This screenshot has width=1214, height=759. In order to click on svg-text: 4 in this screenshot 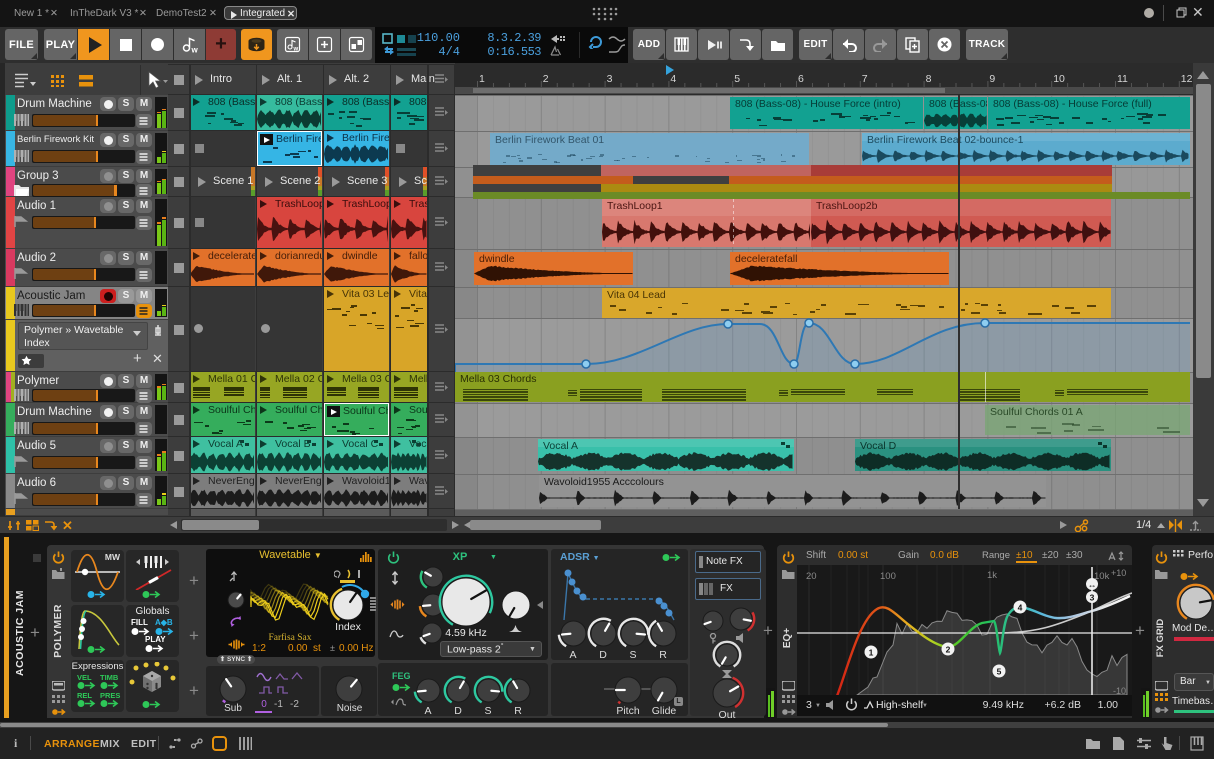, I will do `click(1020, 608)`.